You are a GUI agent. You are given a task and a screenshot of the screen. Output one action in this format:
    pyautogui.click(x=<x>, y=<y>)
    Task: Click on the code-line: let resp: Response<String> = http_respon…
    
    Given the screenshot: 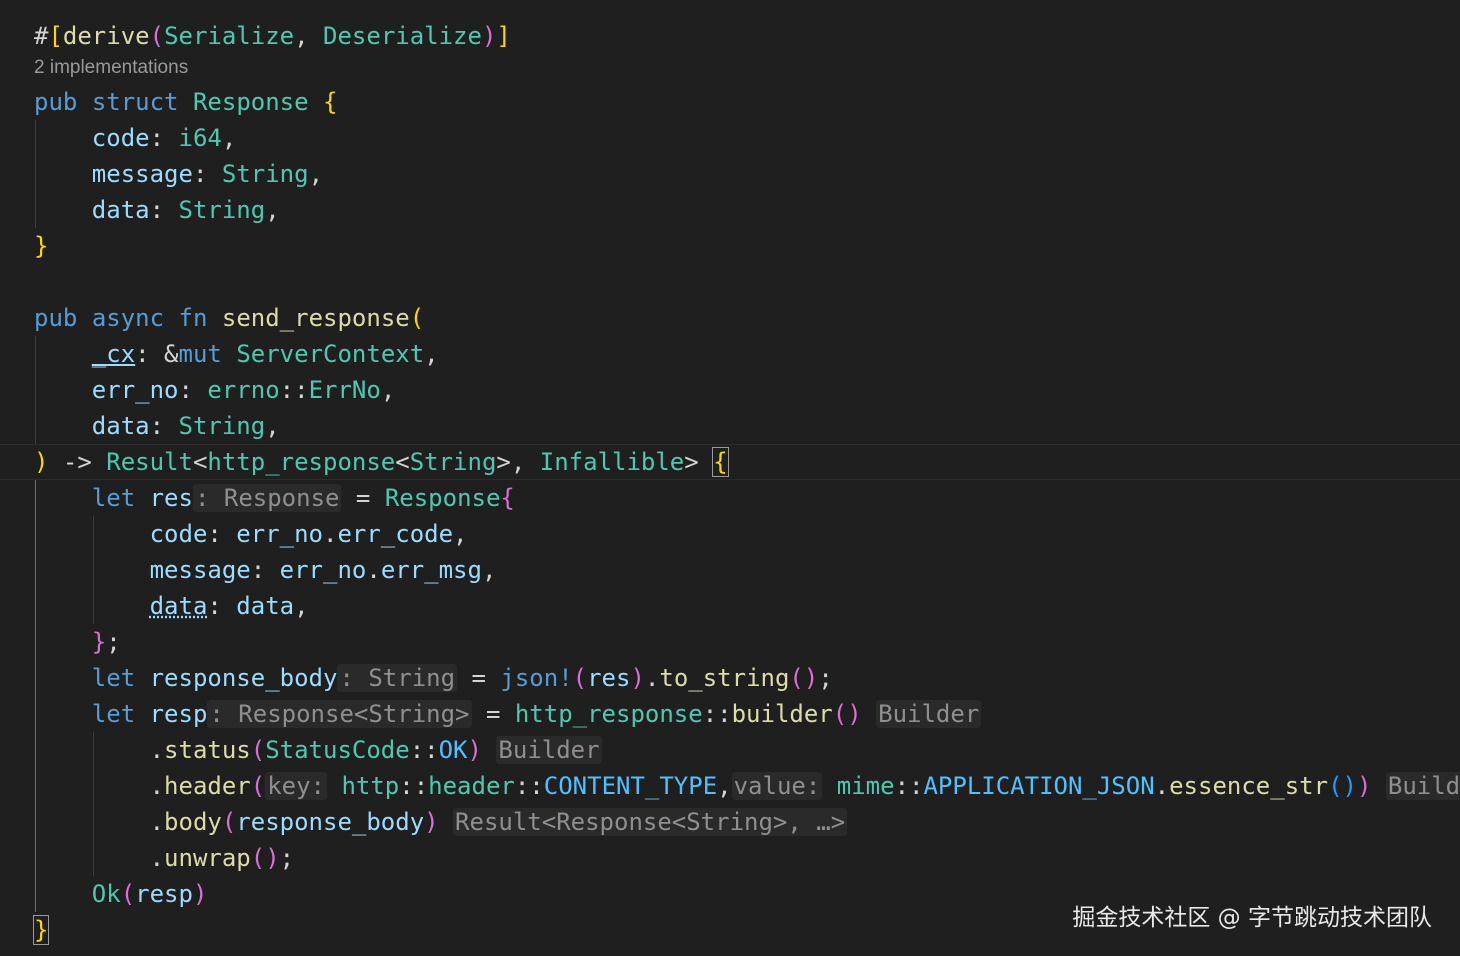 What is the action you would take?
    pyautogui.click(x=730, y=714)
    